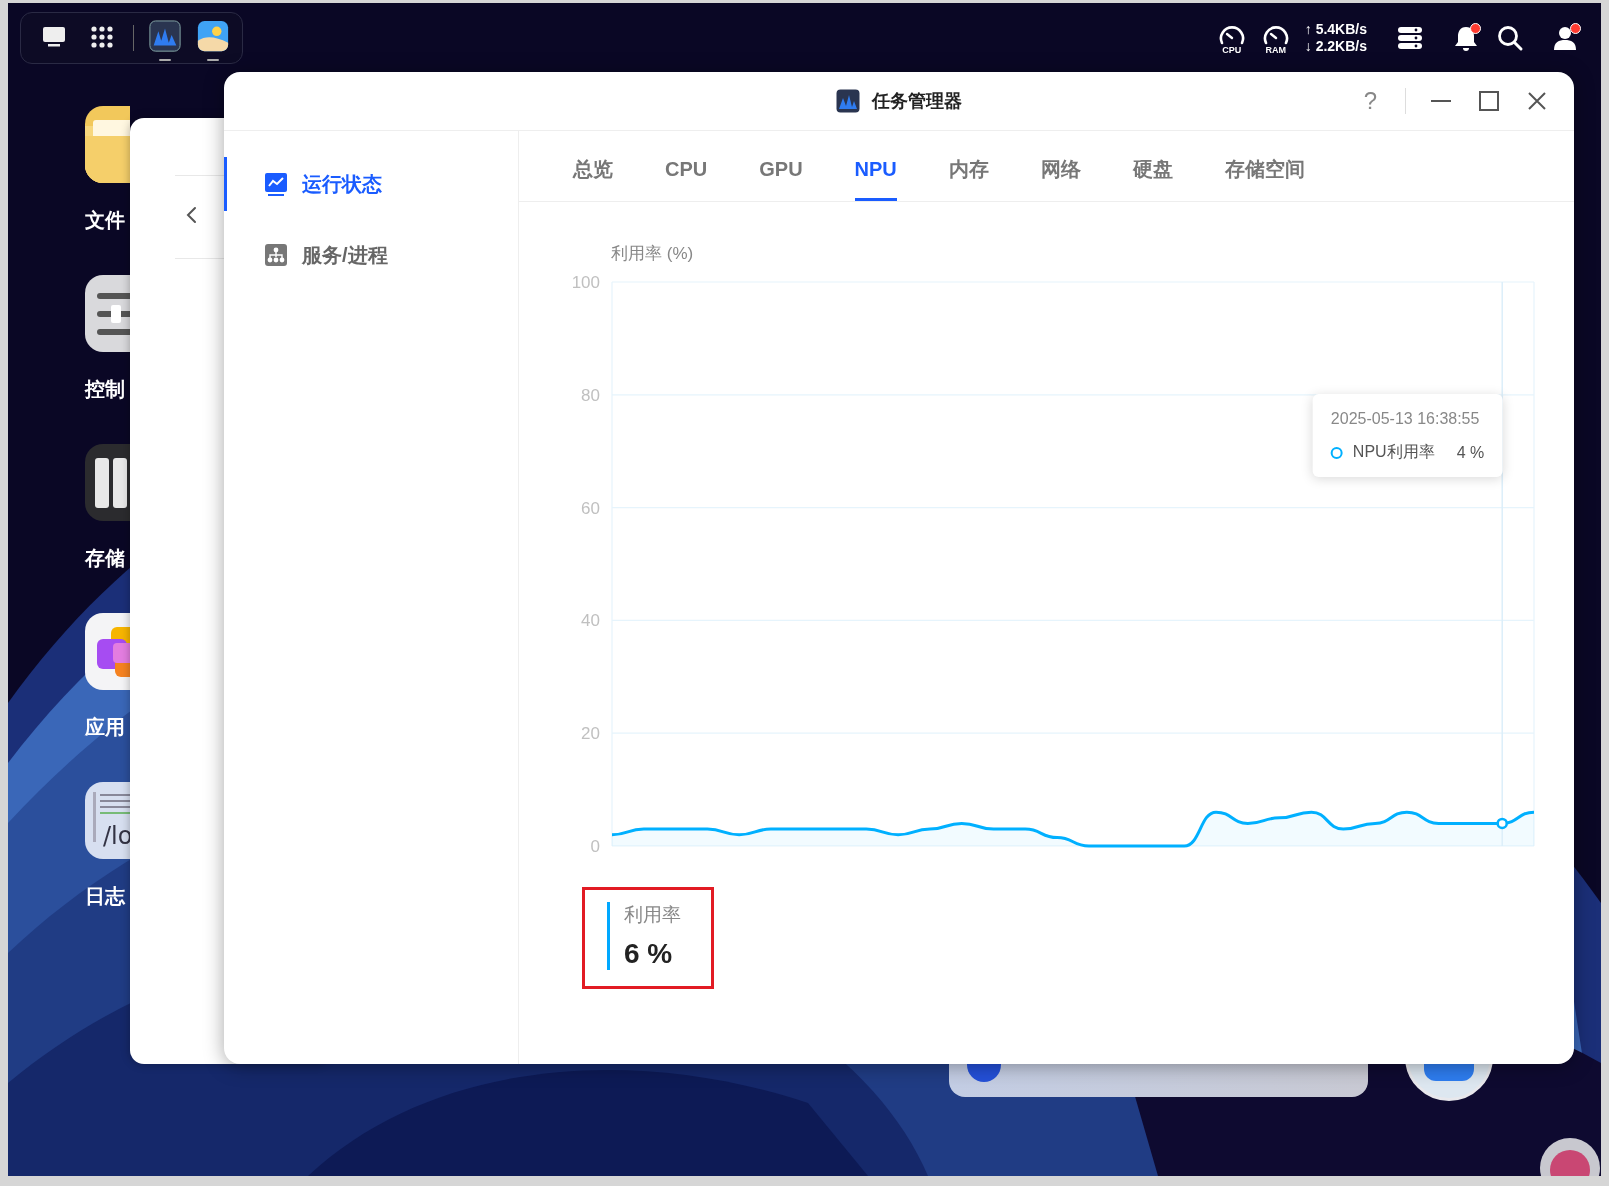 Image resolution: width=1609 pixels, height=1186 pixels. I want to click on axis-tick-label: 40, so click(590, 621).